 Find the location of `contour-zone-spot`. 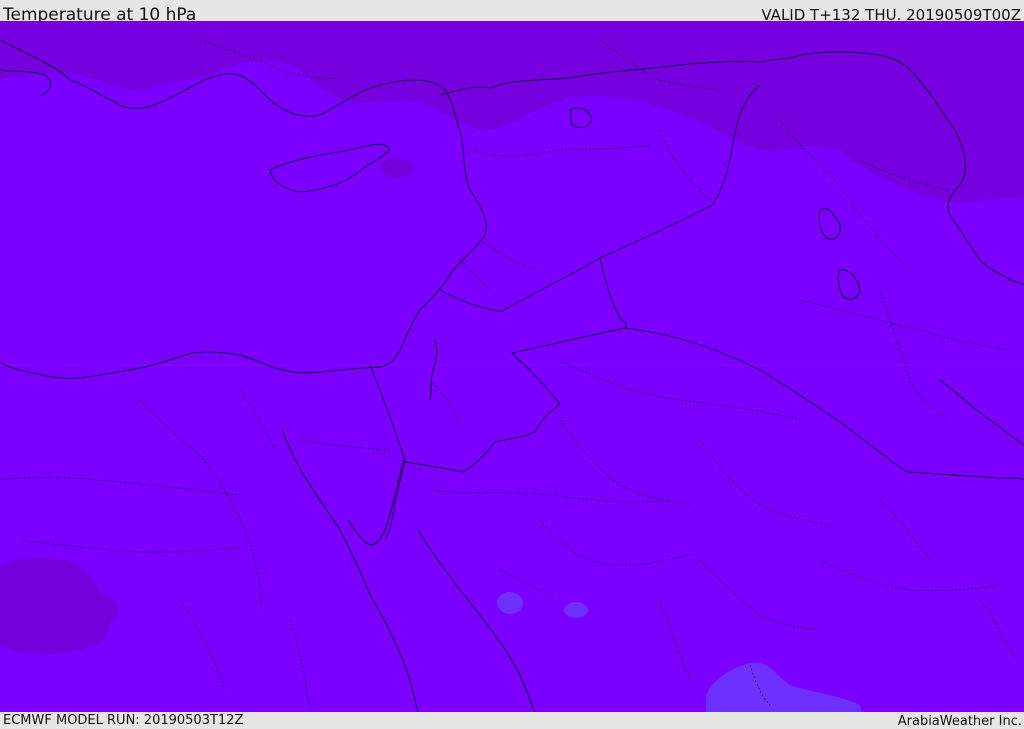

contour-zone-spot is located at coordinates (397, 168).